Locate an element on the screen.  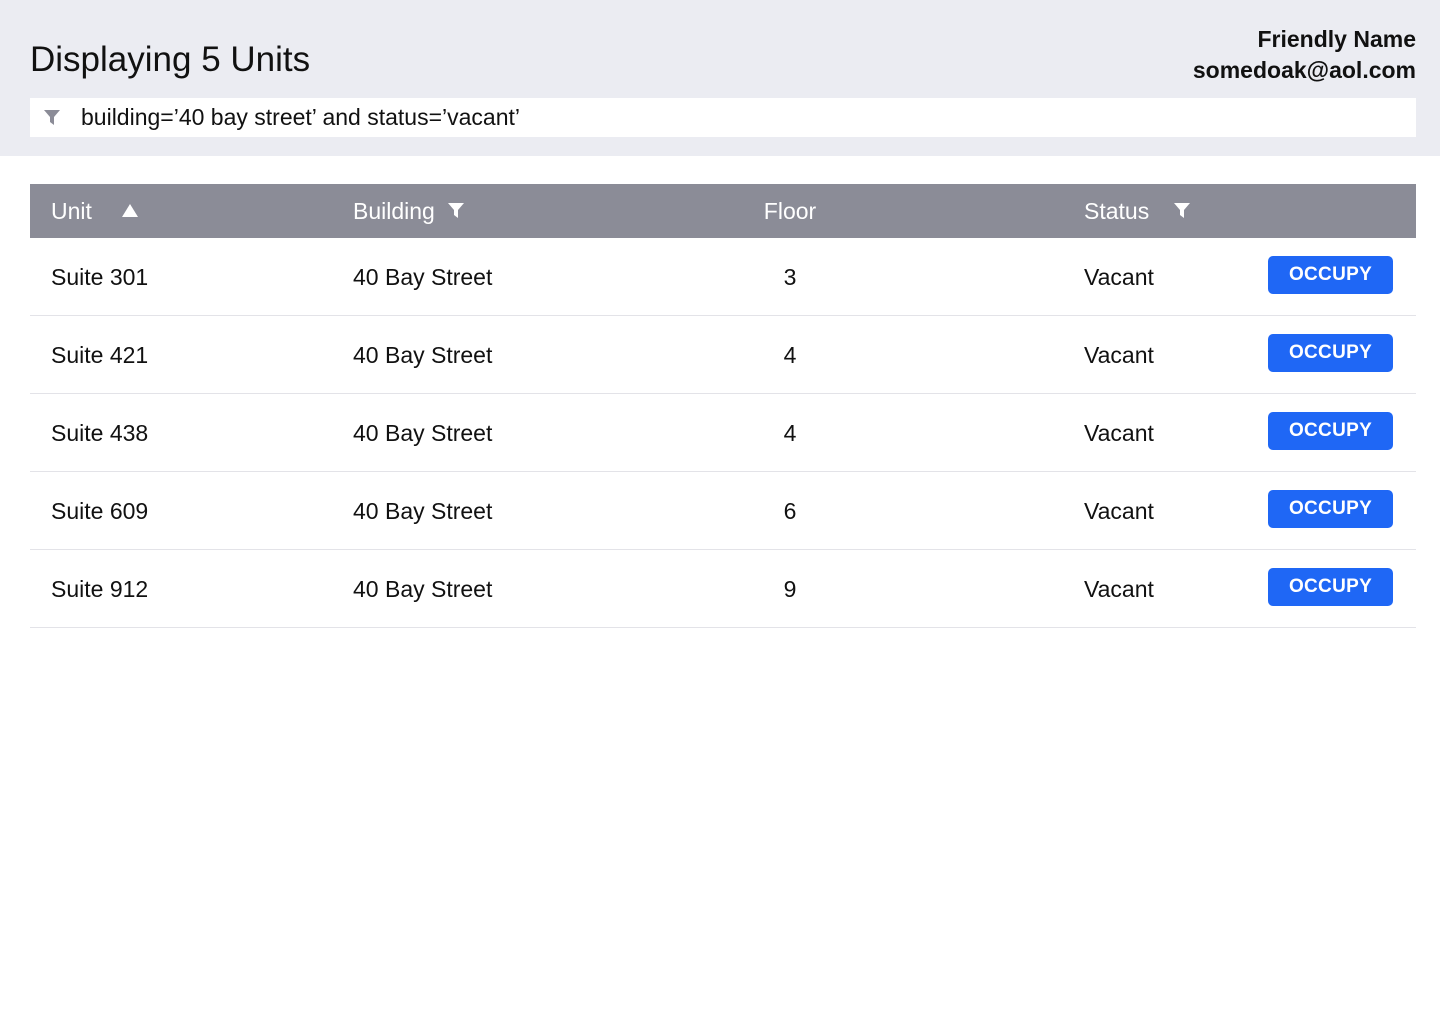
unit-cell: Suite 438 is located at coordinates (100, 432).